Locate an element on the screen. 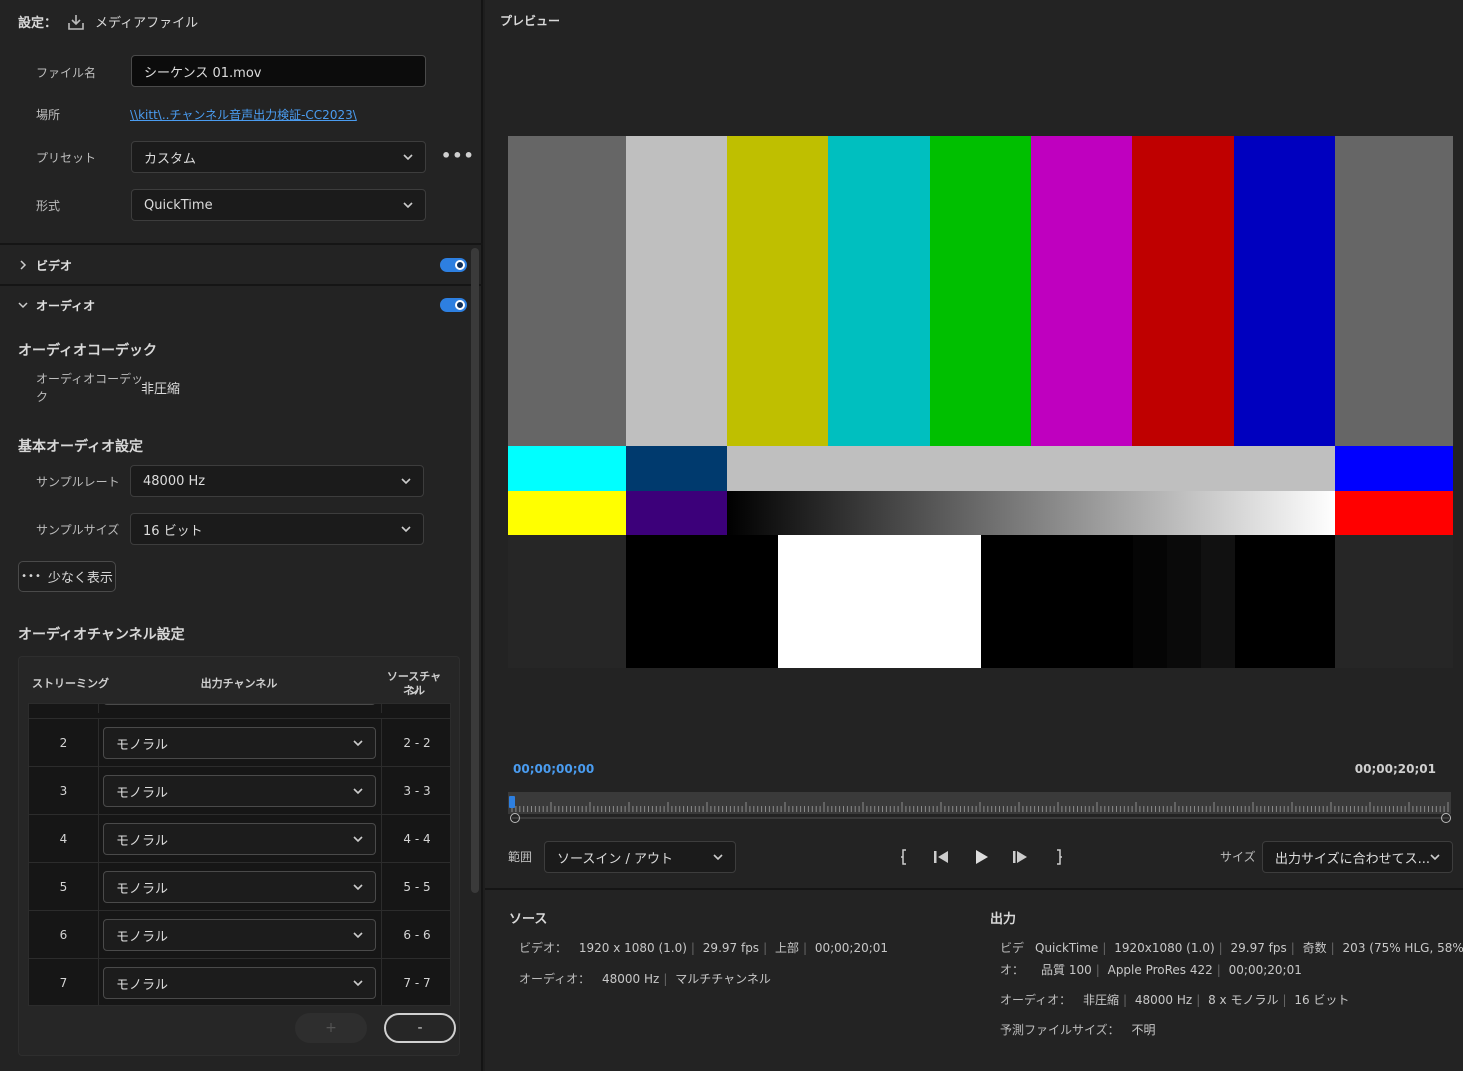 The image size is (1463, 1071). output-video-hdr: 203 (75% HLG, 58% PQ) is located at coordinates (1402, 948).